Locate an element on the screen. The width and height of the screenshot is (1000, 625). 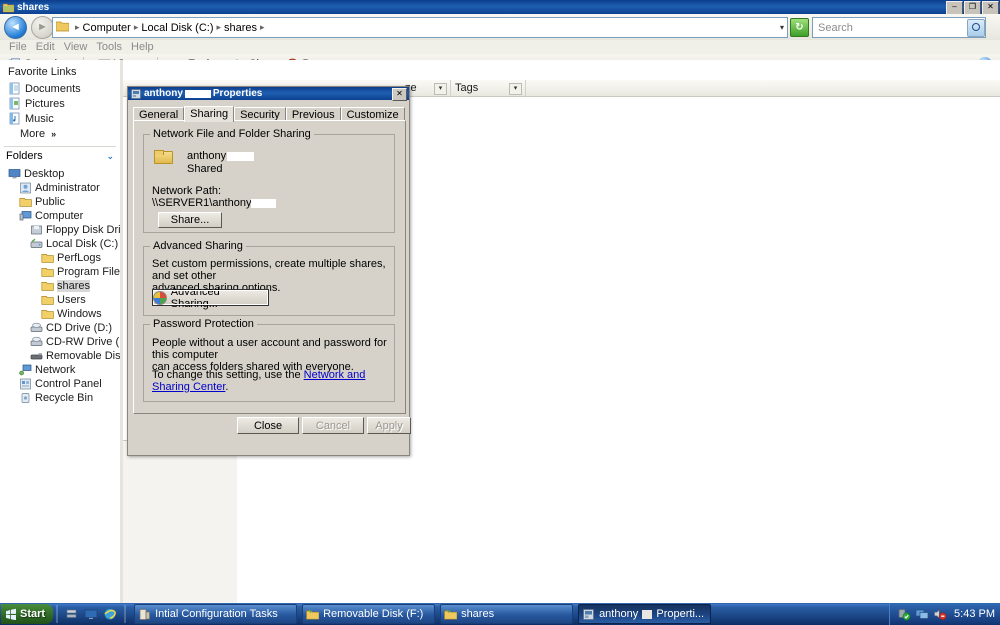
window-controls: – ❐ ✕ is located at coordinates (972, 8).